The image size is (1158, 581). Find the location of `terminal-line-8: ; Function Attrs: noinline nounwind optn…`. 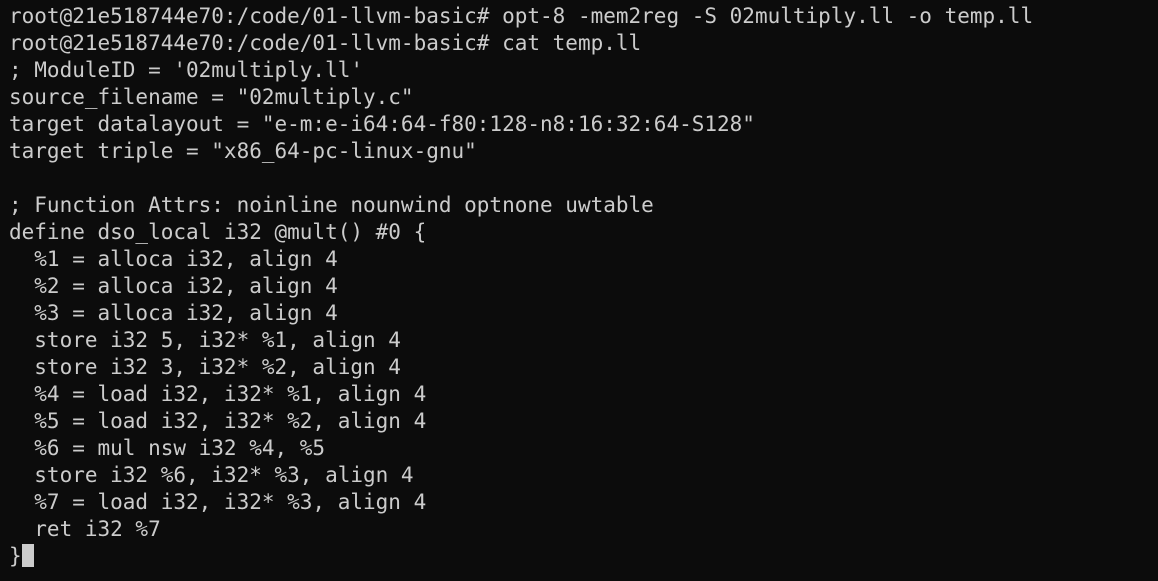

terminal-line-8: ; Function Attrs: noinline nounwind optn… is located at coordinates (331, 205).